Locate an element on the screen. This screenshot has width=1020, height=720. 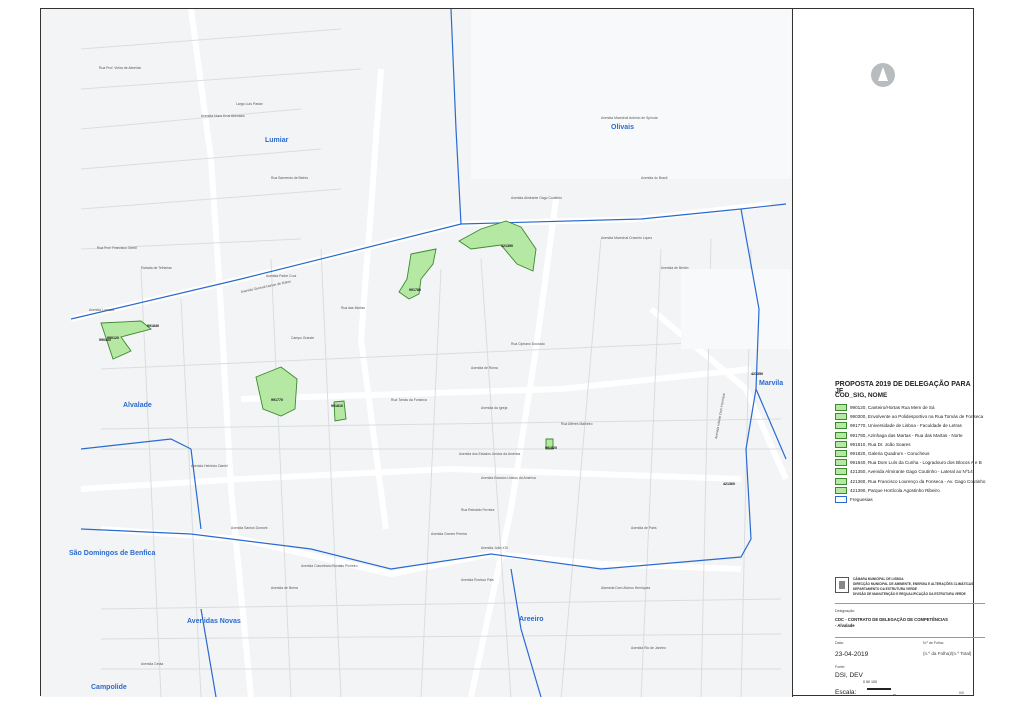
street-label: Avenida Infante Dom Henrique is located at coordinates (720, 416).